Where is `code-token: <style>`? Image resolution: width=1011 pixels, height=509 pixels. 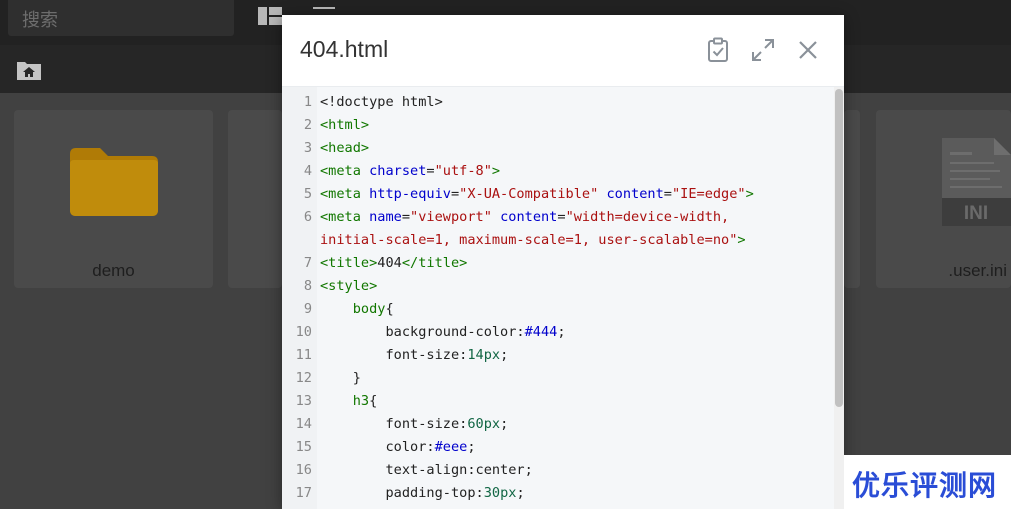
code-token: <style> is located at coordinates (349, 286).